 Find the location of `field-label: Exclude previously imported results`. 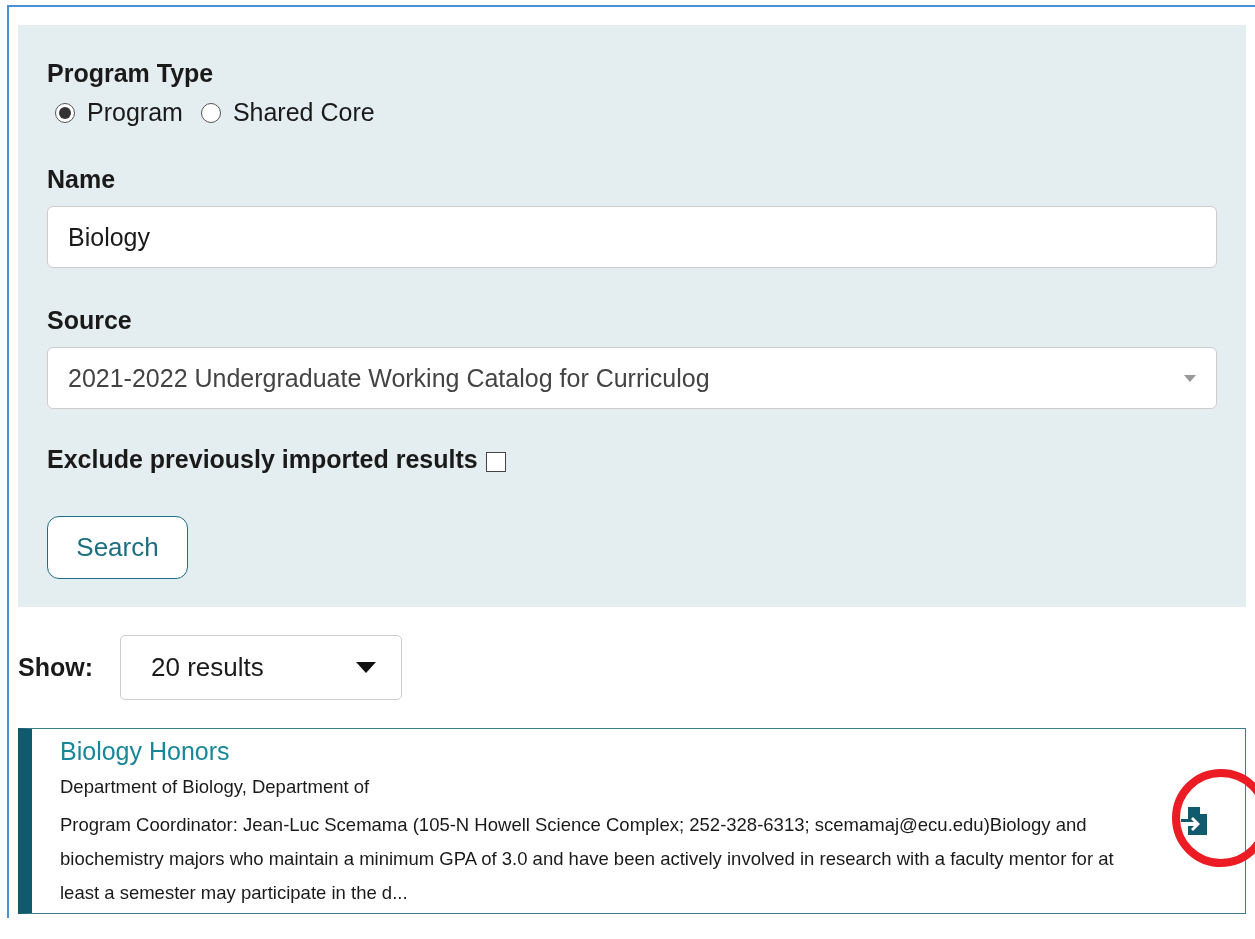

field-label: Exclude previously imported results is located at coordinates (262, 459).